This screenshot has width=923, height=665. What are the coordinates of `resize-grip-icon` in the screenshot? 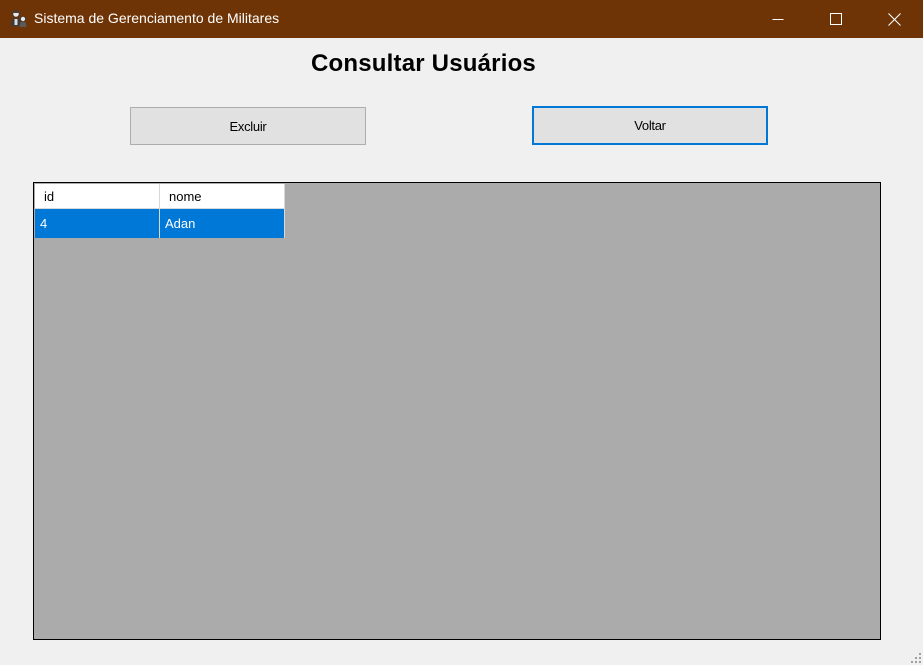 It's located at (916, 658).